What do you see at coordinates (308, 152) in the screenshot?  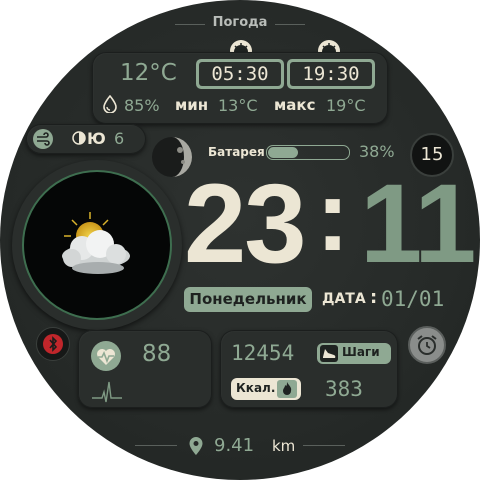 I see `battery-bar` at bounding box center [308, 152].